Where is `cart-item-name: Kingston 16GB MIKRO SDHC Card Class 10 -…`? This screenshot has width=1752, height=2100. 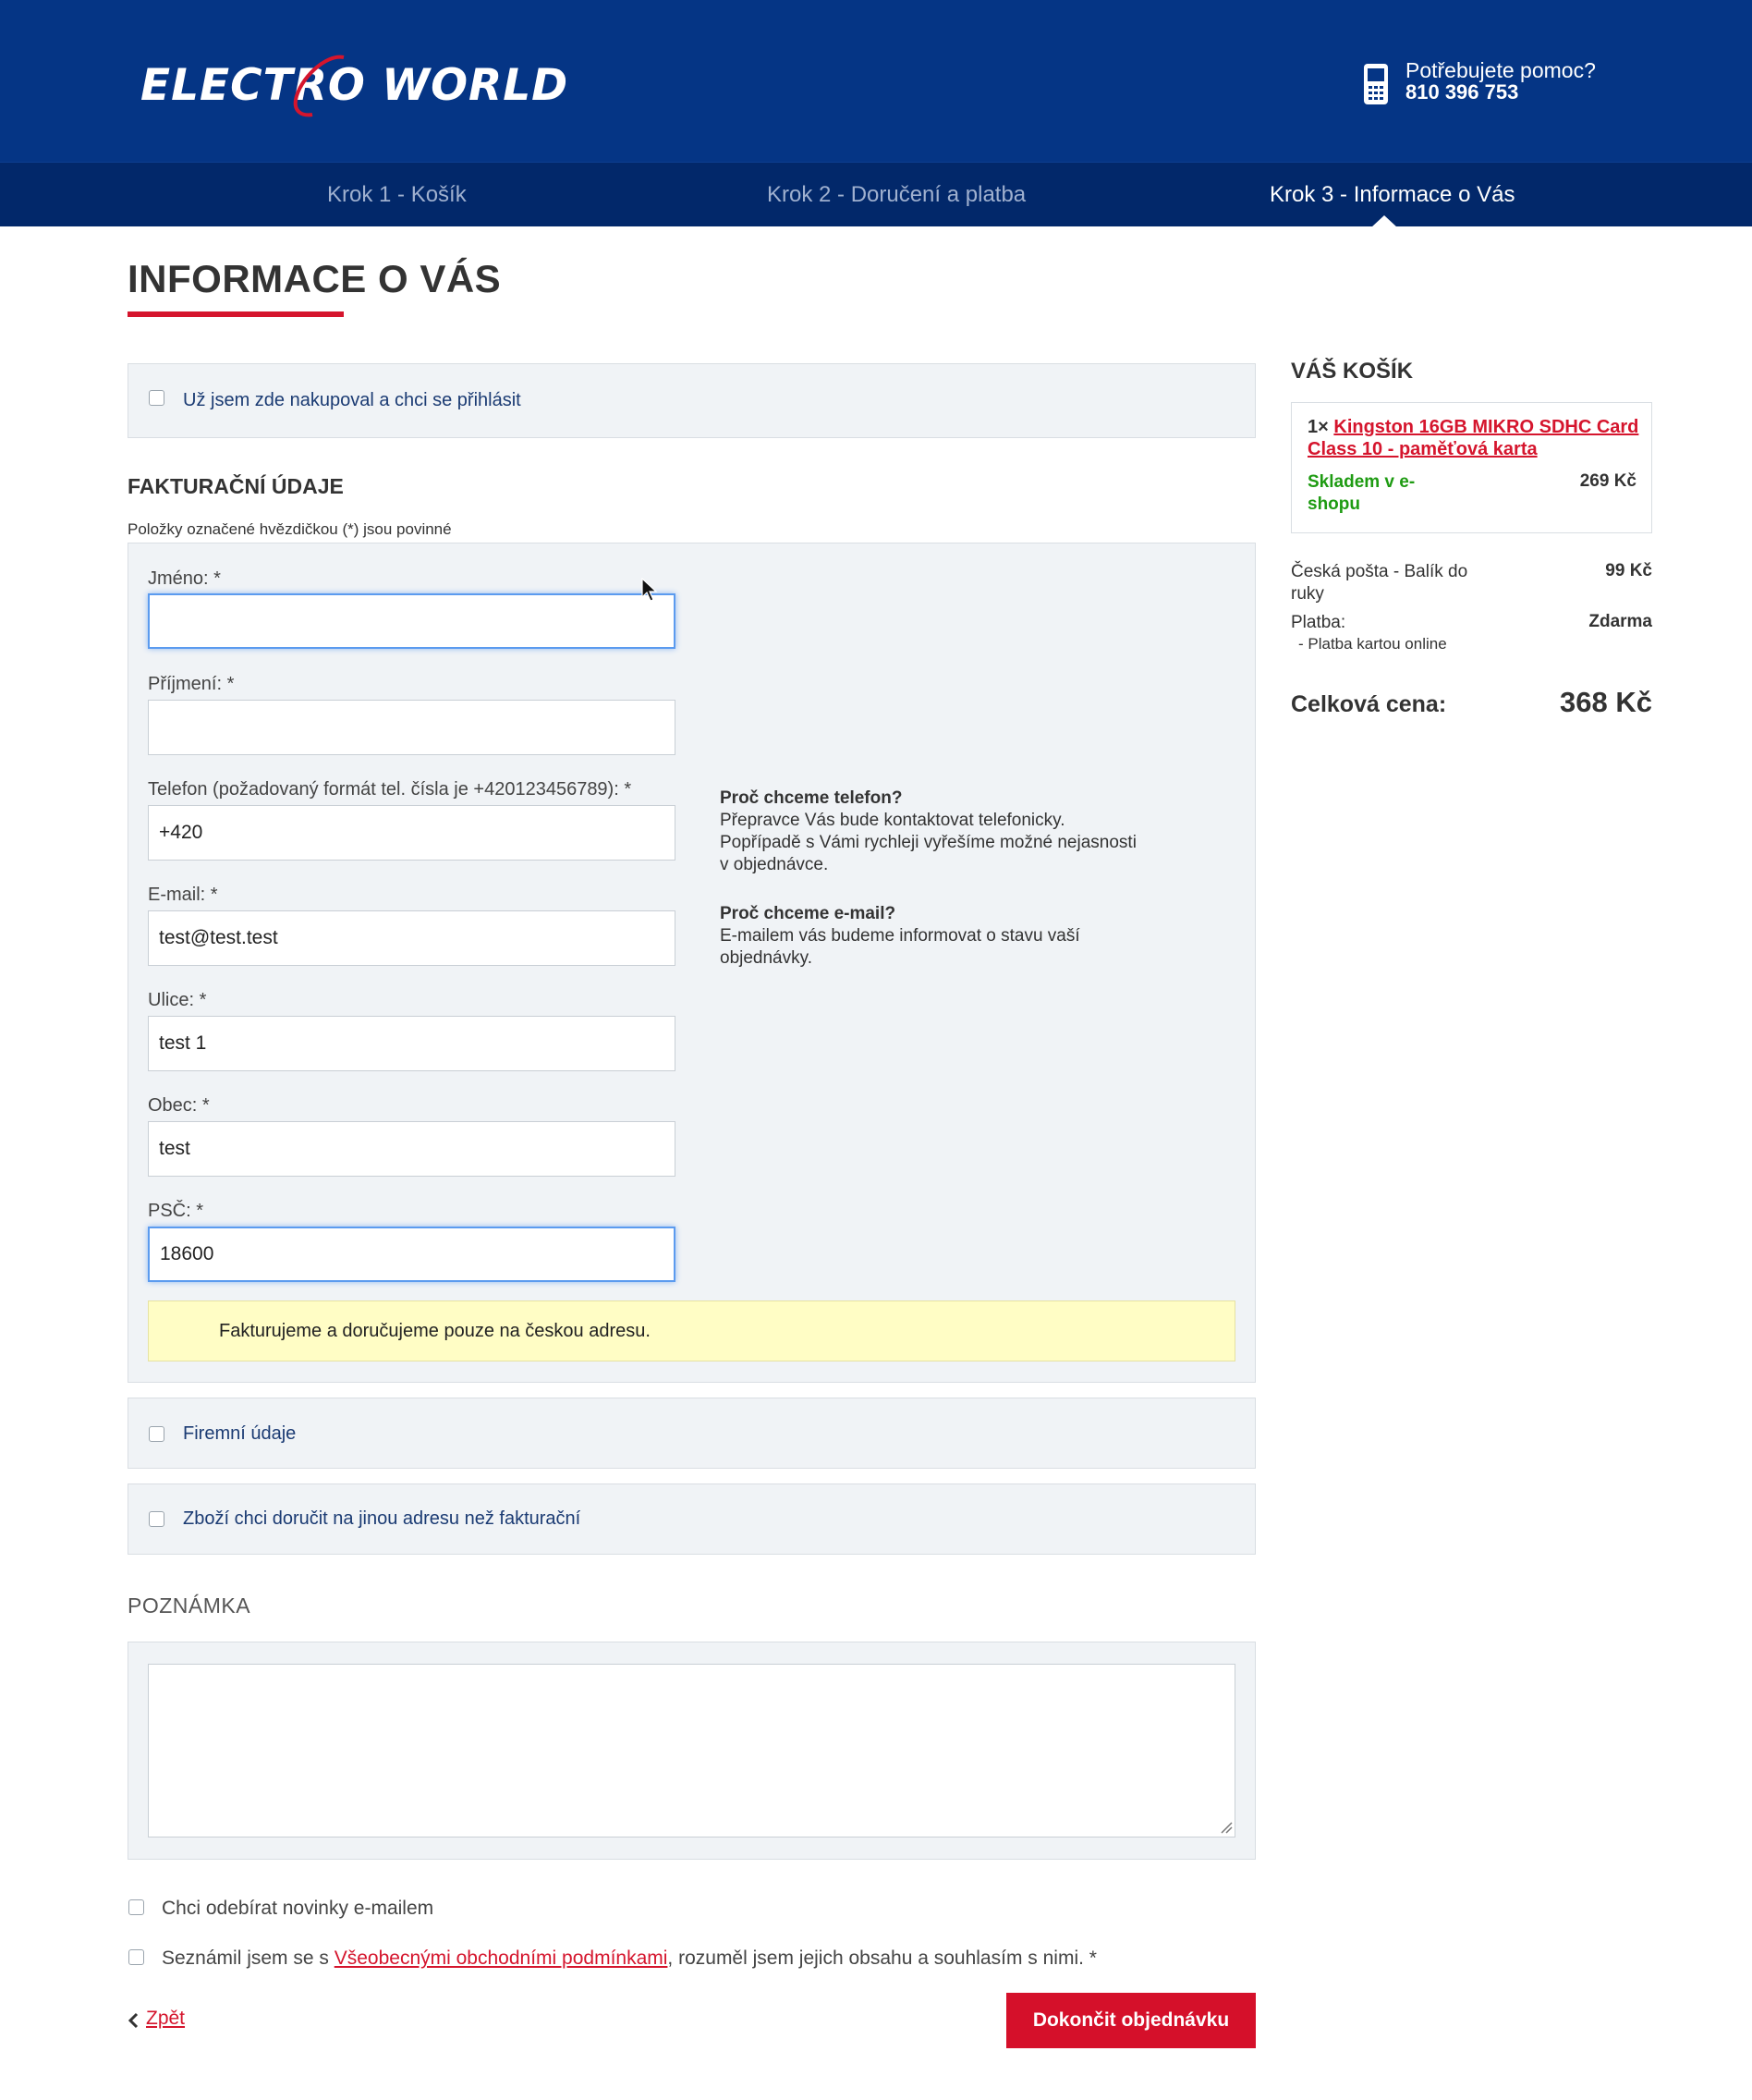 cart-item-name: Kingston 16GB MIKRO SDHC Card Class 10 -… is located at coordinates (1473, 438).